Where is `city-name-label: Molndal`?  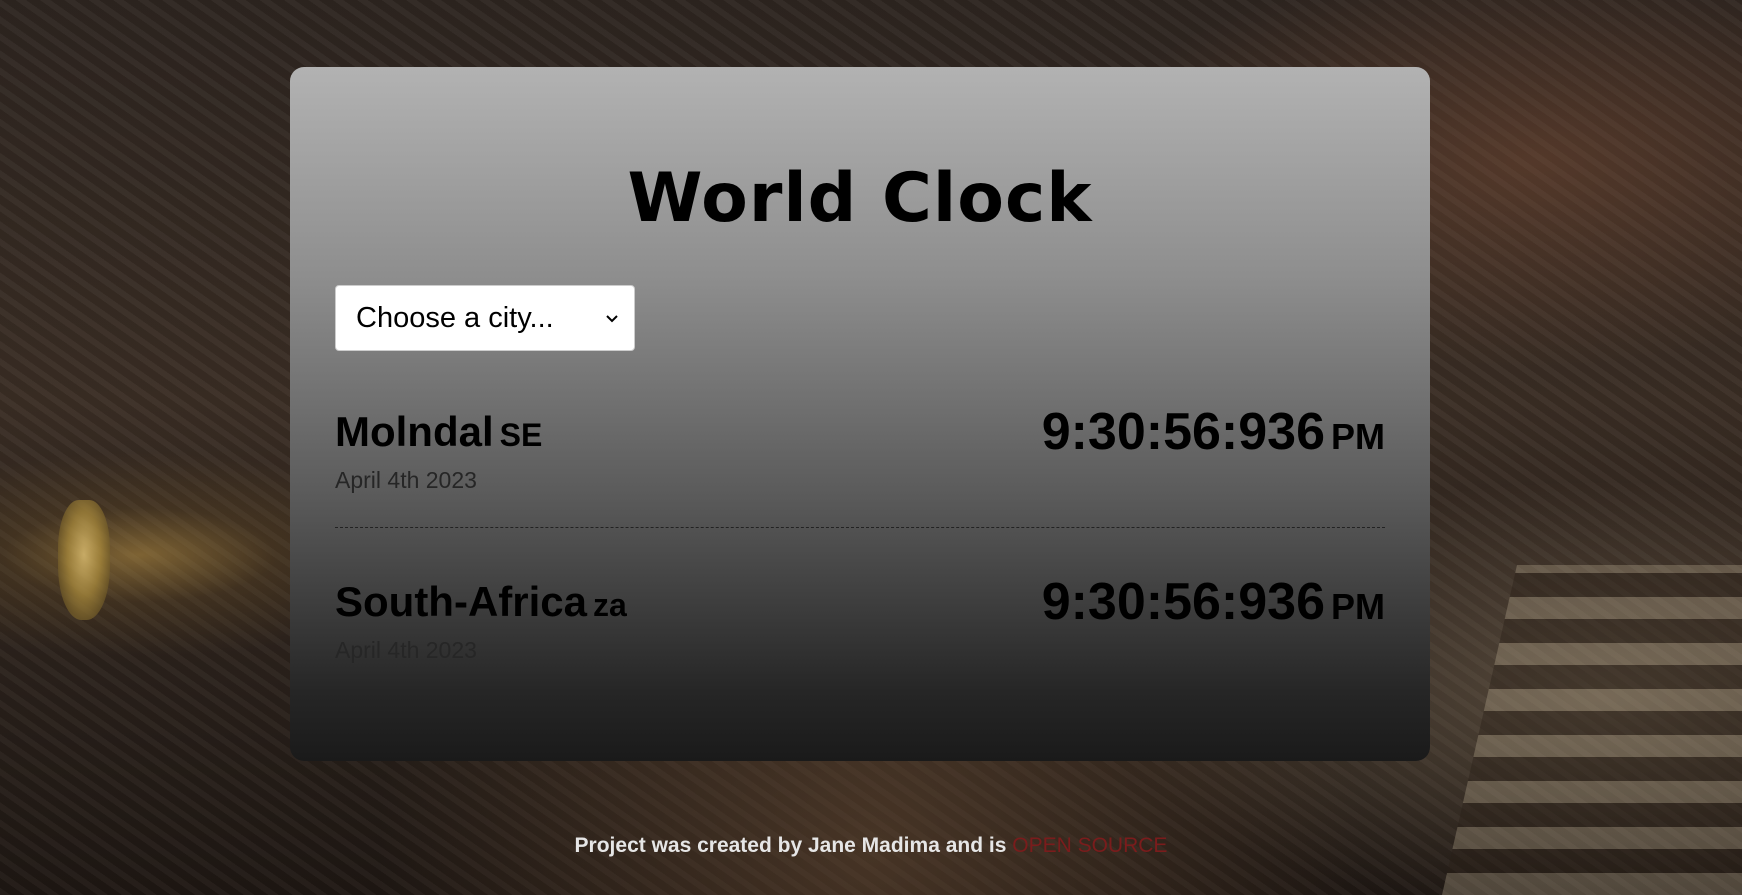 city-name-label: Molndal is located at coordinates (414, 431).